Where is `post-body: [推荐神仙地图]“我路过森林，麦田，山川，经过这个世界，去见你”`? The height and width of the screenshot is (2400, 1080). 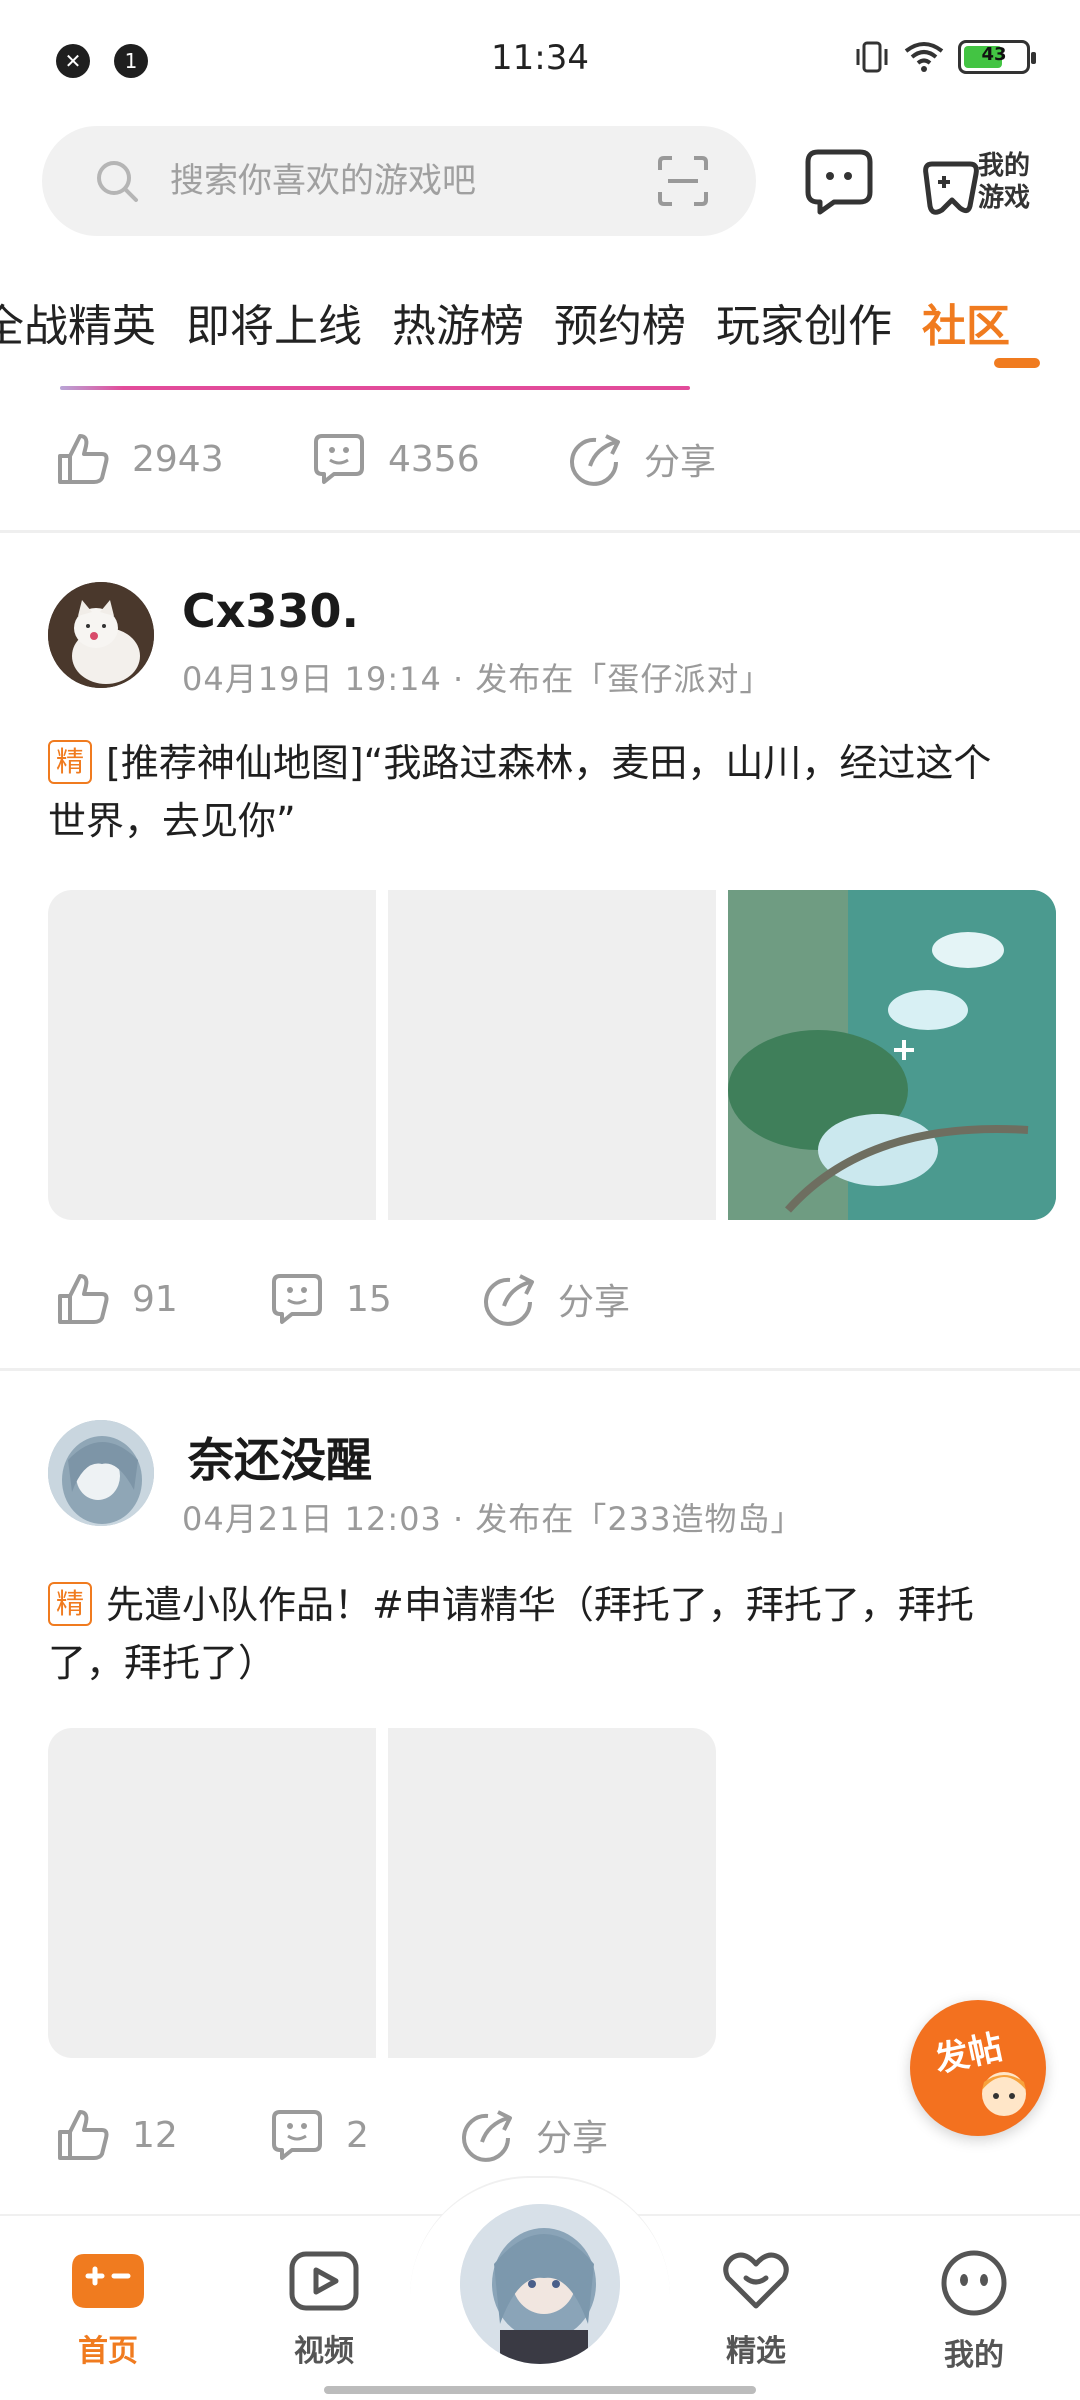
post-body: [推荐神仙地图]“我路过森林，麦田，山川，经过这个世界，去见你” is located at coordinates (520, 792).